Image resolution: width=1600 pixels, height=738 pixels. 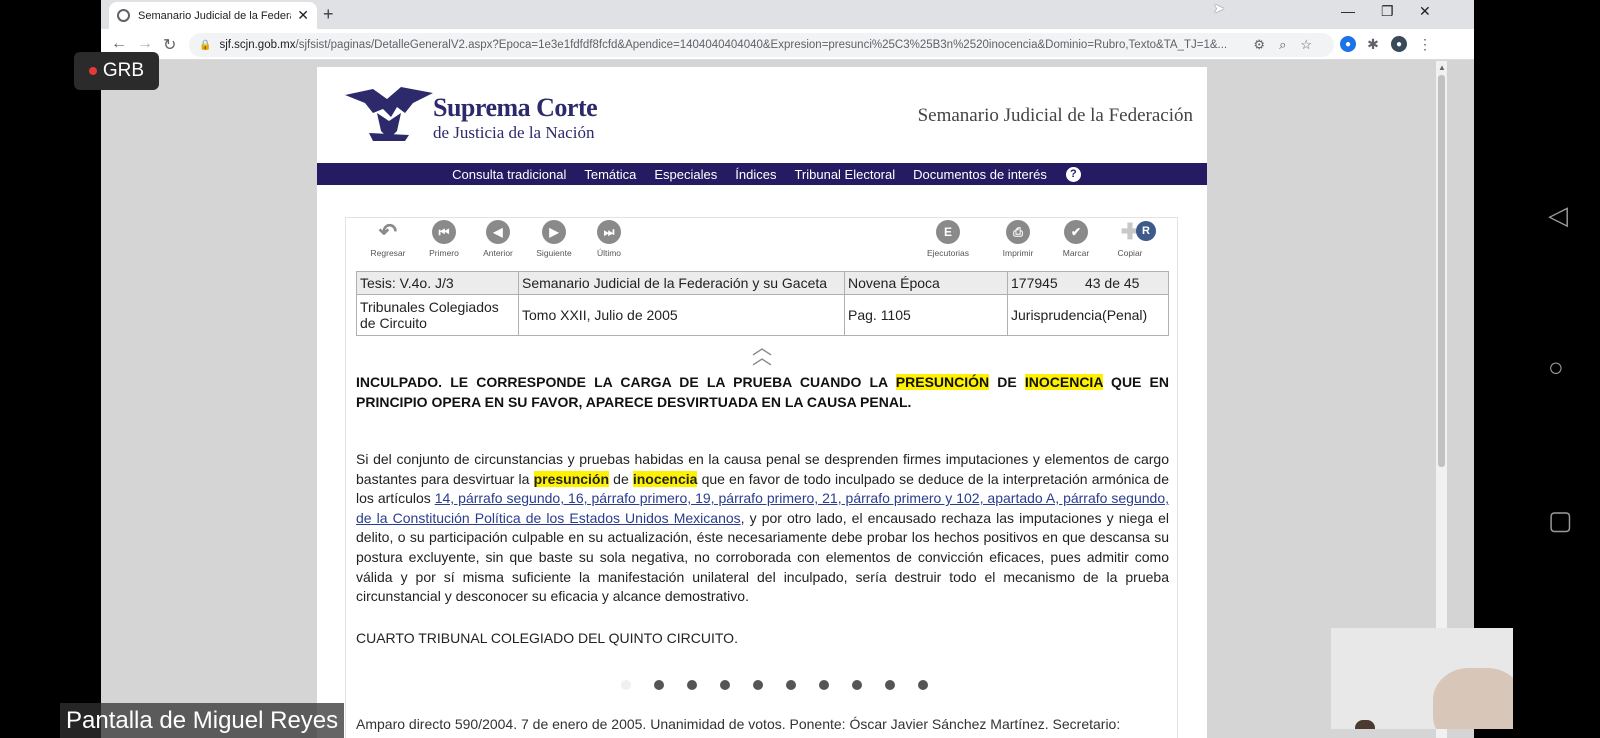 What do you see at coordinates (1018, 253) in the screenshot?
I see `imprimir-label: Imprimir` at bounding box center [1018, 253].